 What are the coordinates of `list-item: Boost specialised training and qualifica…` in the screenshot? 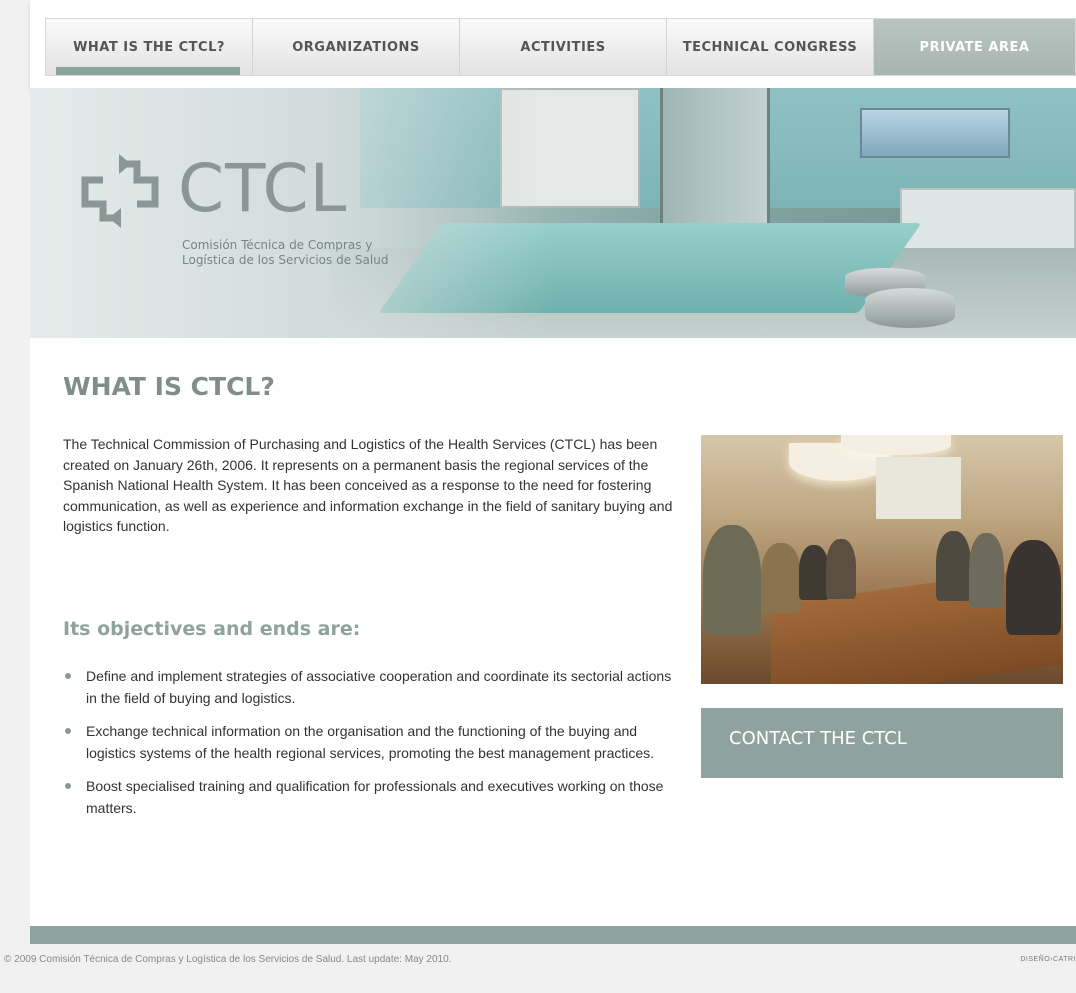 It's located at (368, 797).